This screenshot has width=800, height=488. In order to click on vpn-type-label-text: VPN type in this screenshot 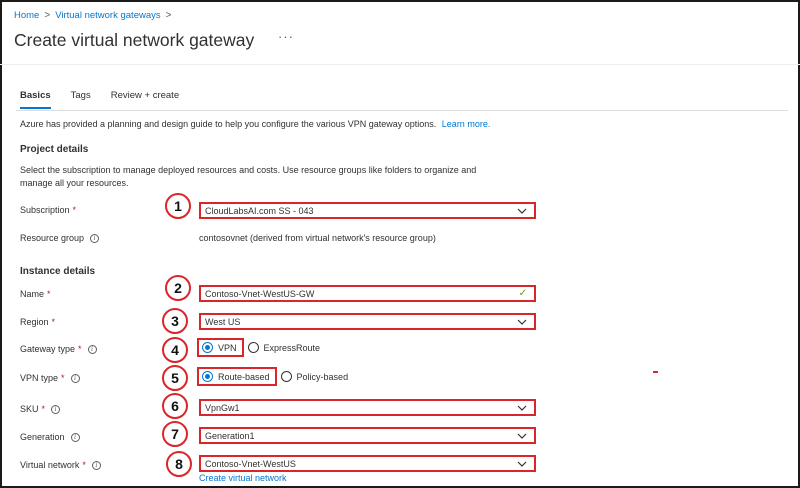, I will do `click(39, 378)`.